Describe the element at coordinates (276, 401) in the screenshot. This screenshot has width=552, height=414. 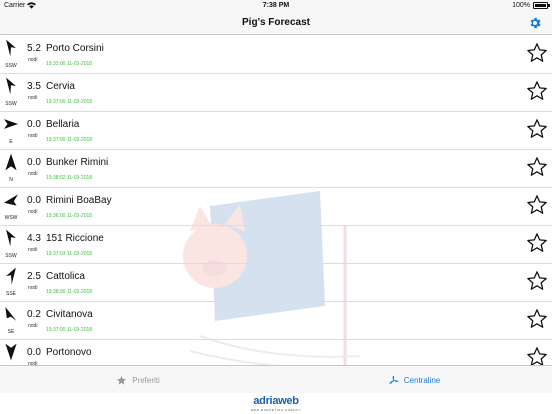
I see `adriaweb-logo: adriaweb` at that location.